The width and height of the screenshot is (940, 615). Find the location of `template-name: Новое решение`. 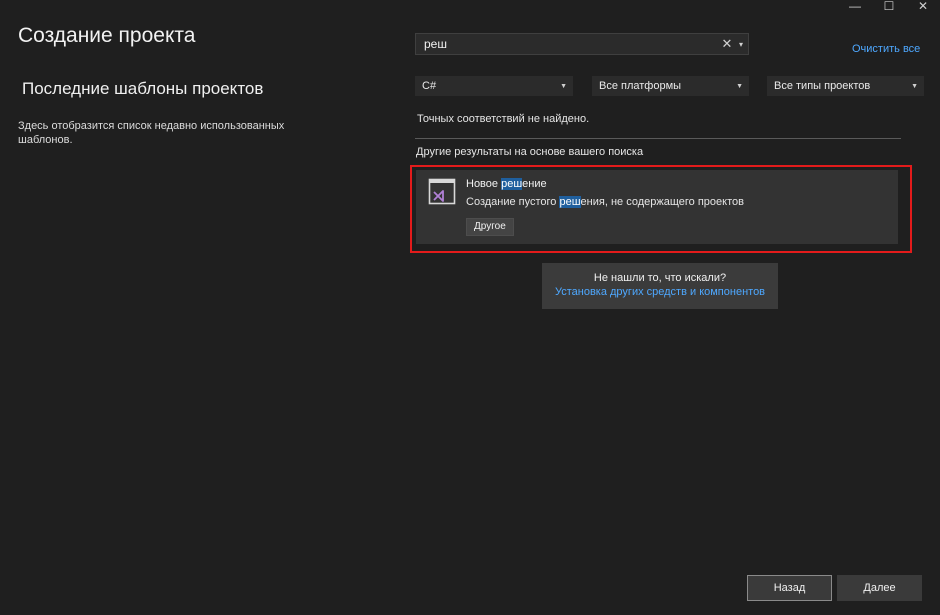

template-name: Новое решение is located at coordinates (506, 184).